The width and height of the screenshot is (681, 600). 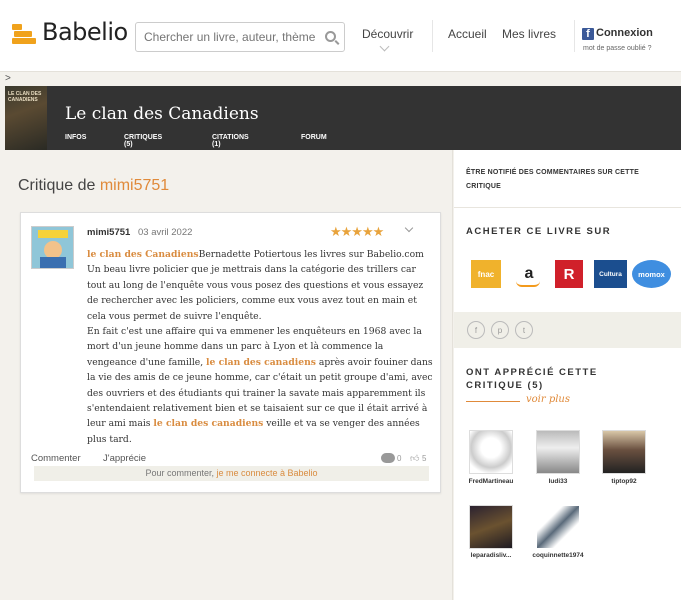 I want to click on page-title: Critique de mimi5751, so click(x=93, y=186).